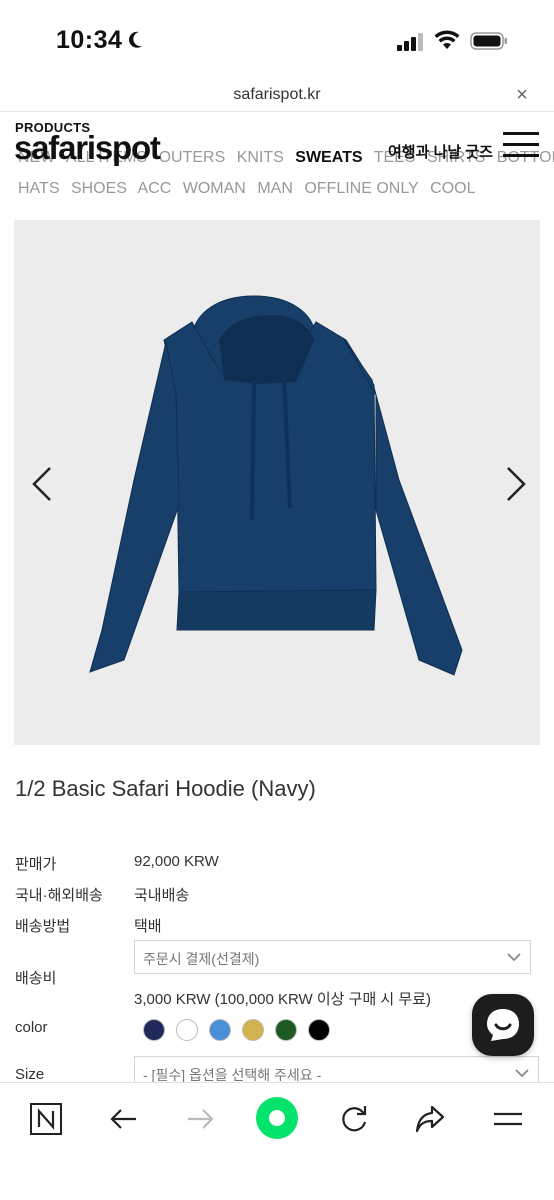 The height and width of the screenshot is (1200, 554). What do you see at coordinates (135, 39) in the screenshot?
I see `moon-icon` at bounding box center [135, 39].